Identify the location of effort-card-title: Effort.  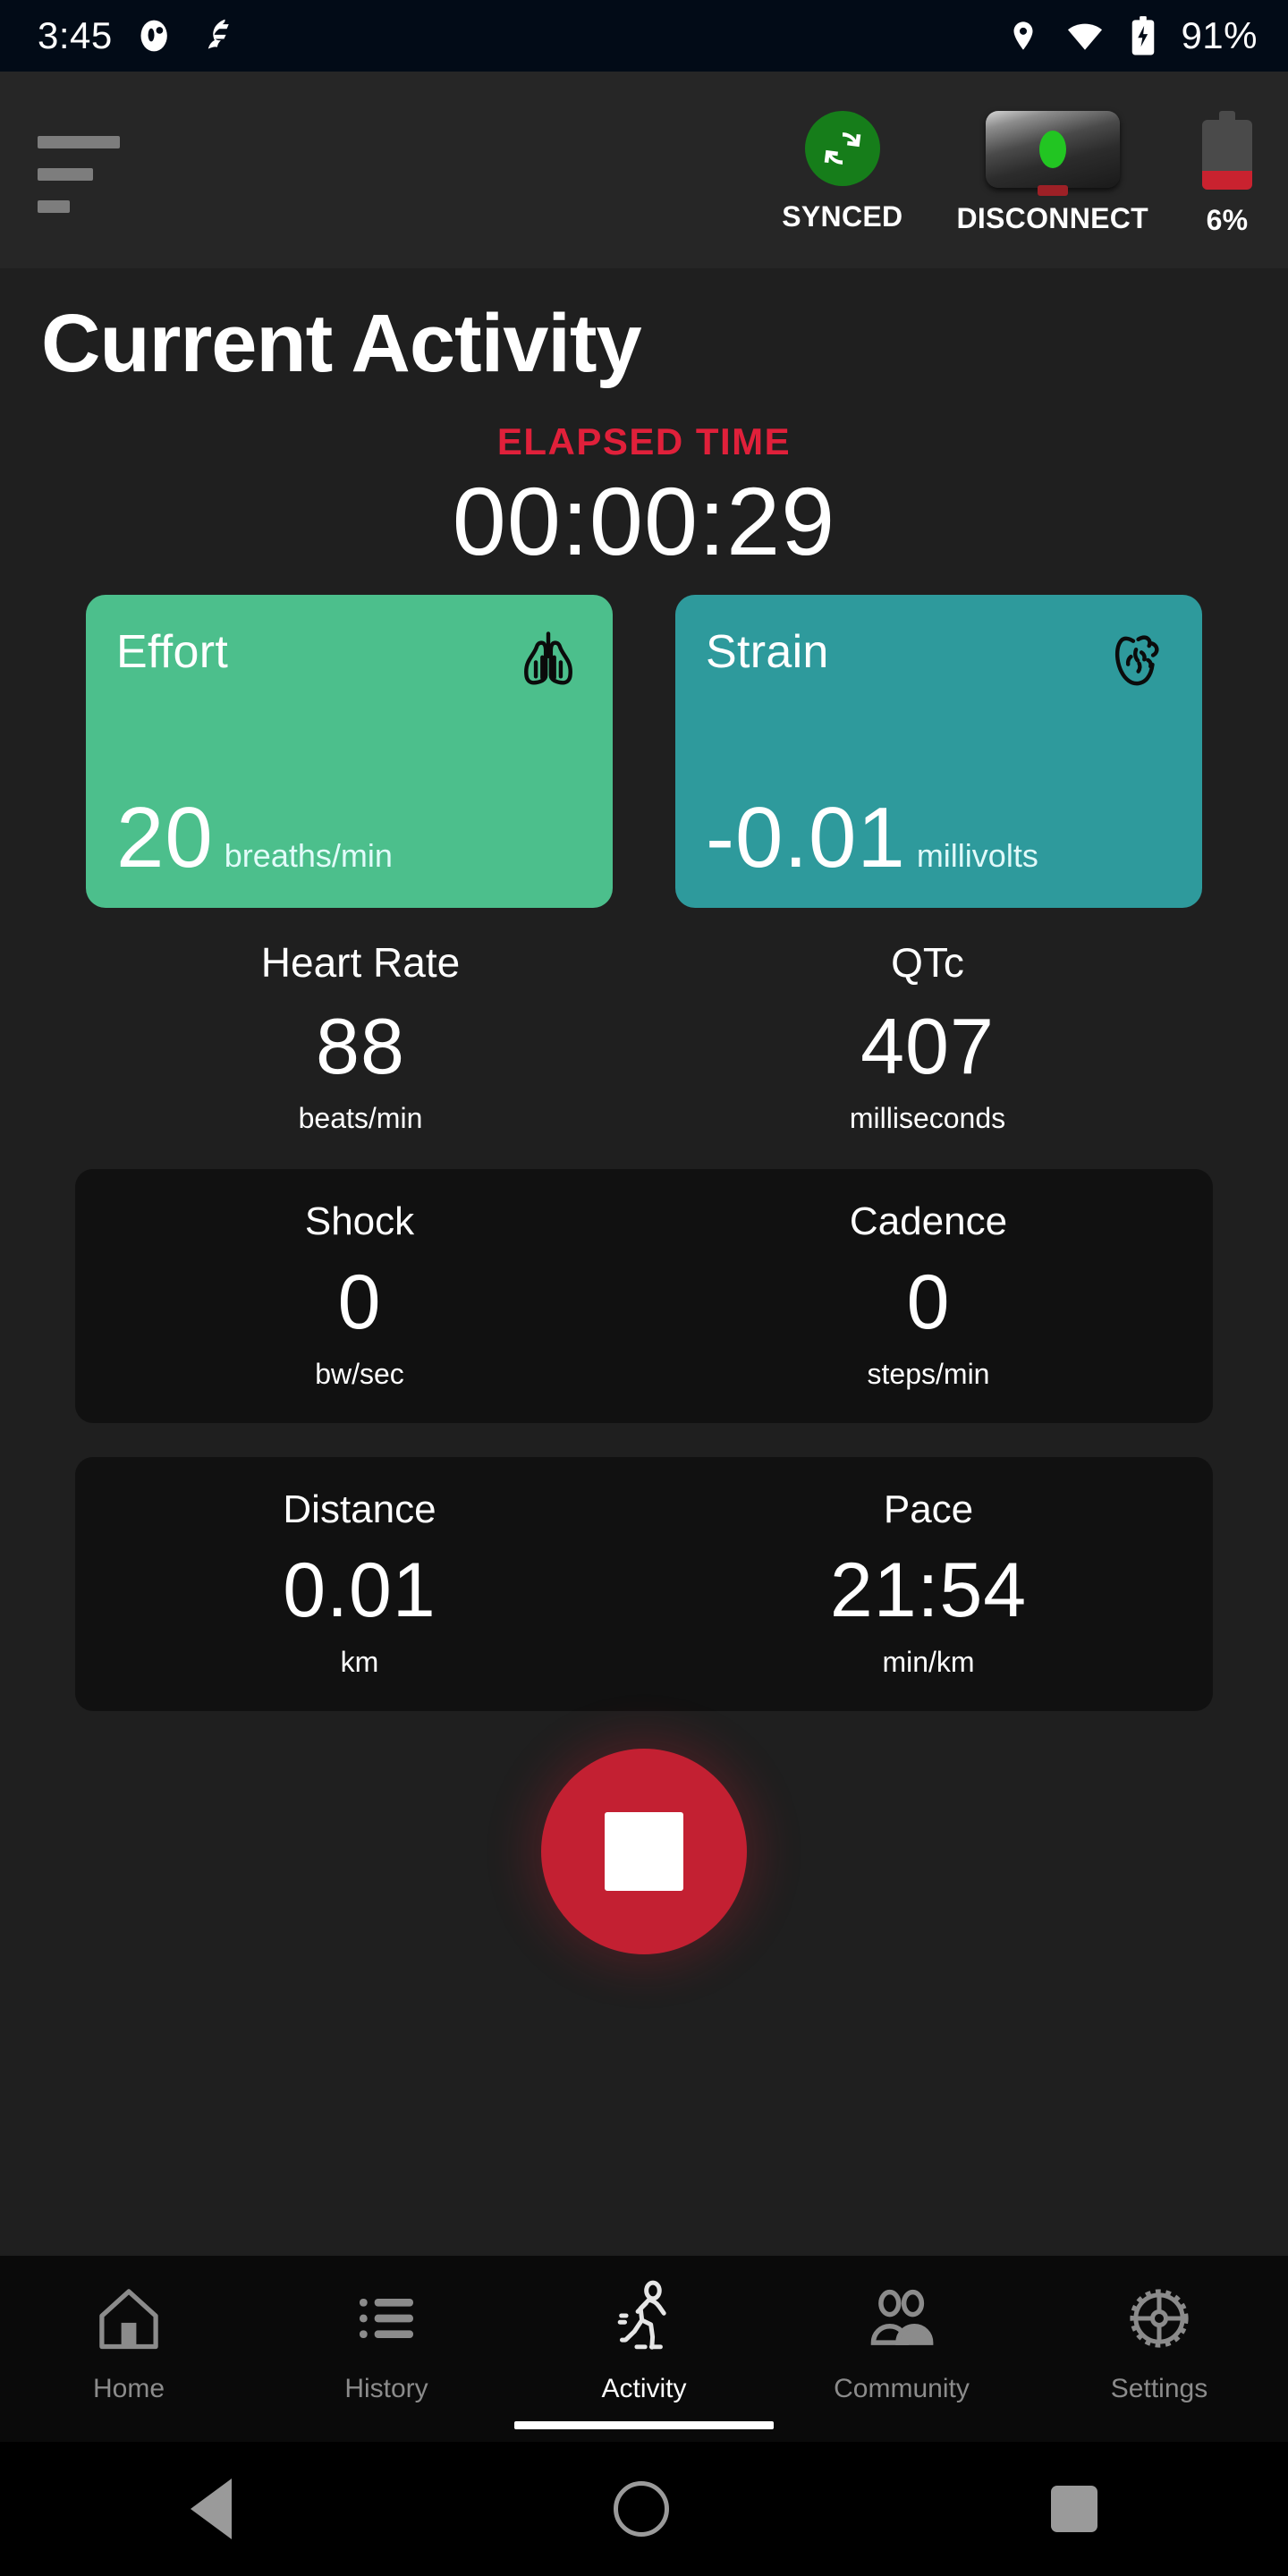
(172, 651).